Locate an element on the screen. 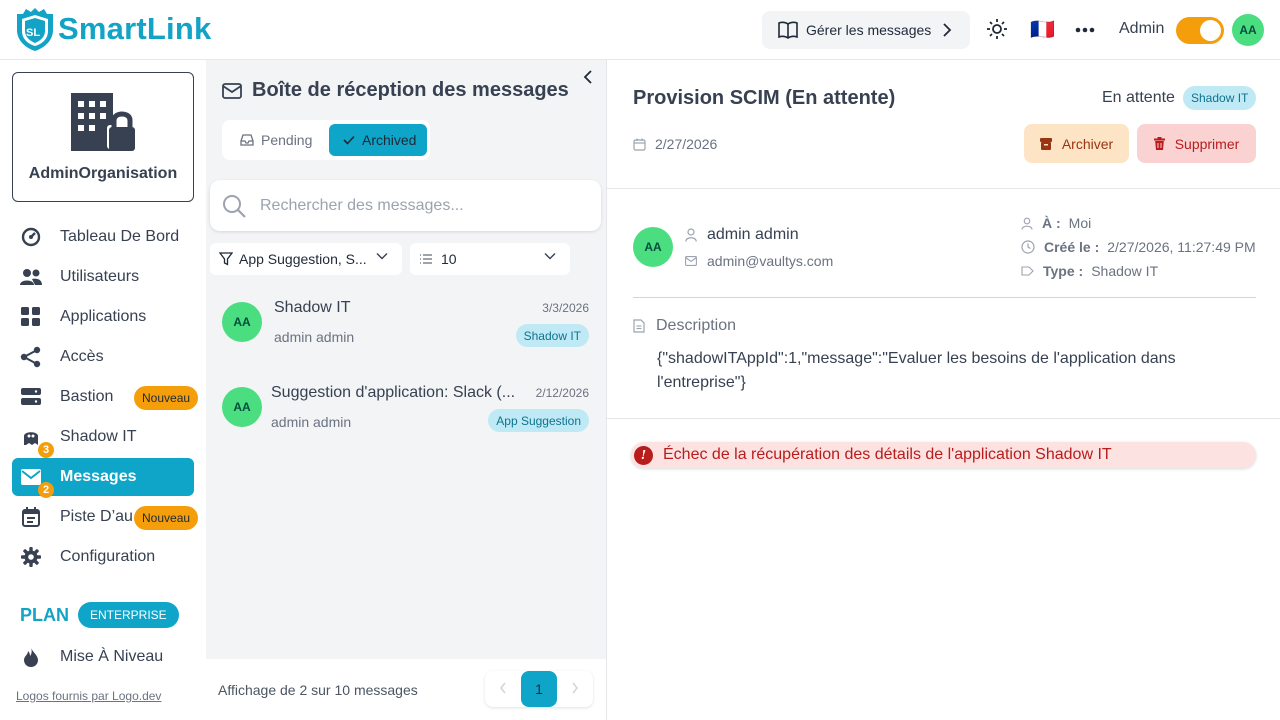 This screenshot has height=720, width=1280. sidebar-item-bastion: Bastion Nouveau is located at coordinates (105, 397).